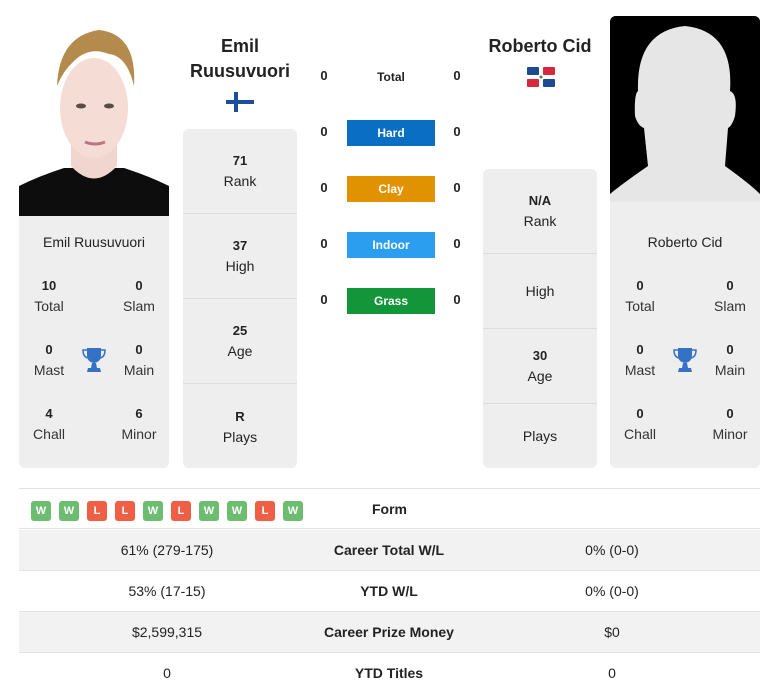 The image size is (779, 699). Describe the element at coordinates (139, 424) in the screenshot. I see `player1-minor-titles: 6 Minor` at that location.